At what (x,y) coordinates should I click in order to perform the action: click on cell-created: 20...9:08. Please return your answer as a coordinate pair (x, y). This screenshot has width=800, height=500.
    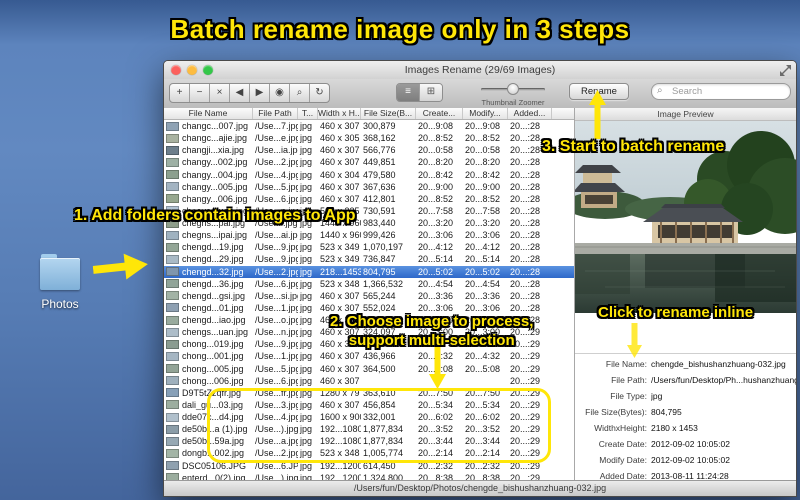
    Looking at the image, I should click on (436, 126).